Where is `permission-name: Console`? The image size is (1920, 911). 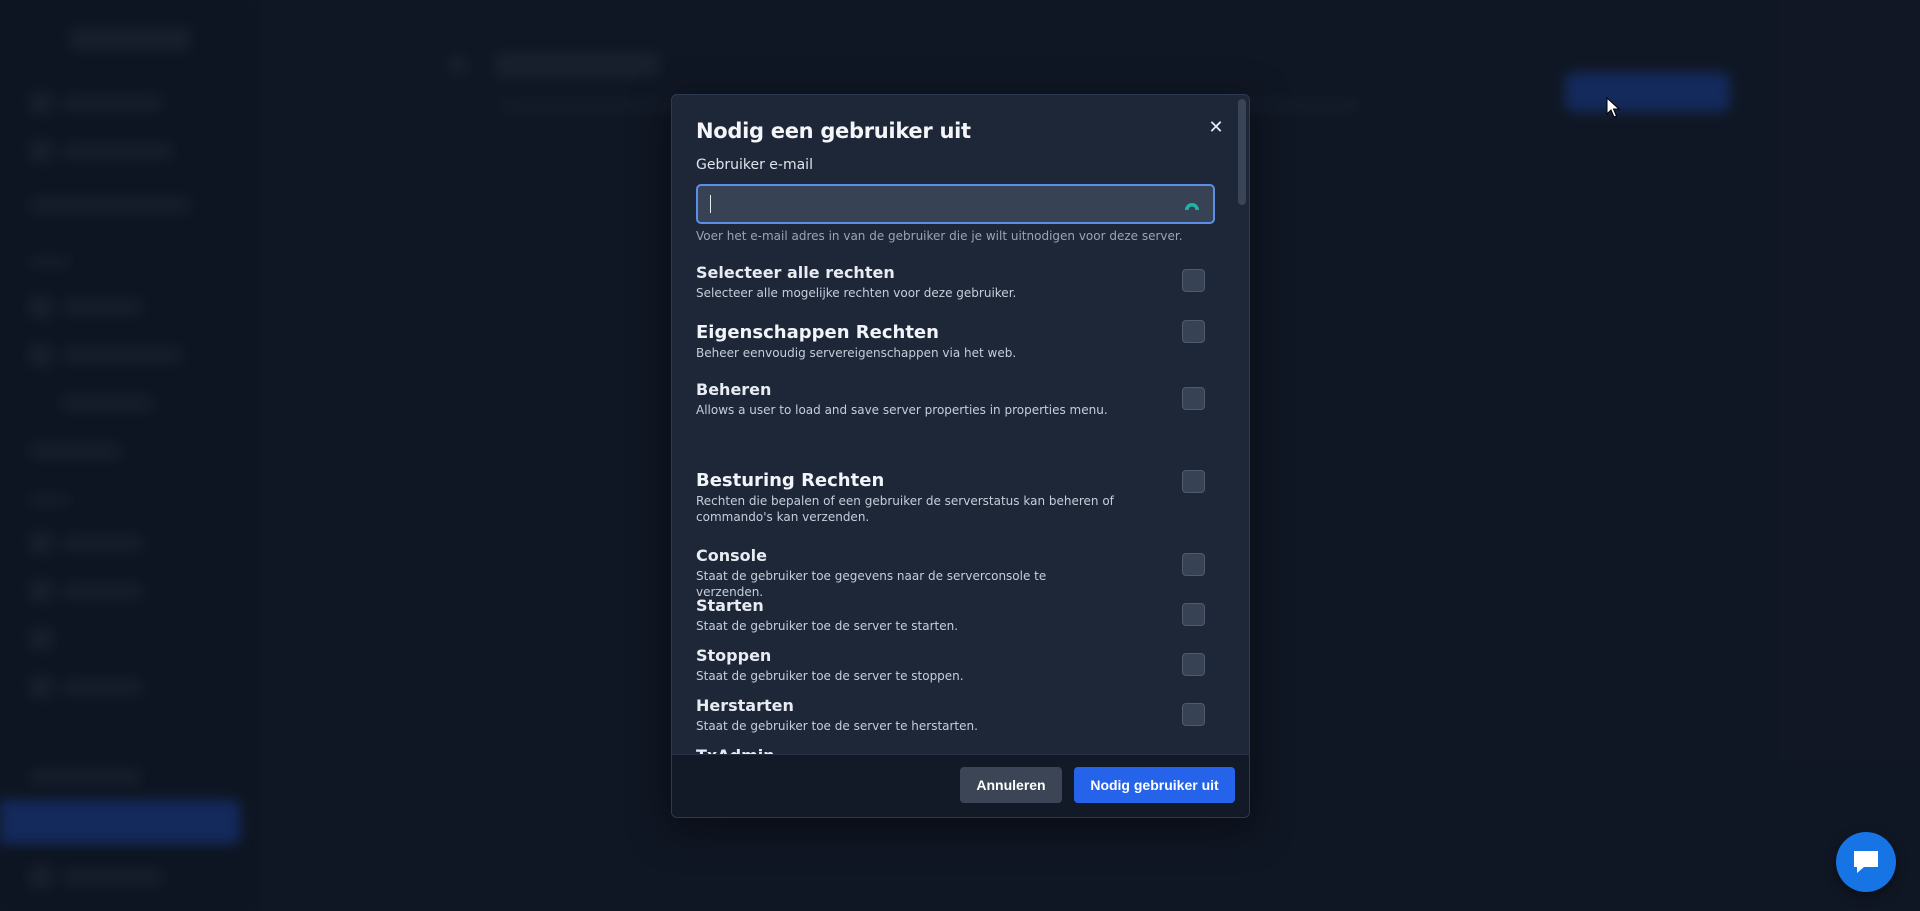
permission-name: Console is located at coordinates (731, 555).